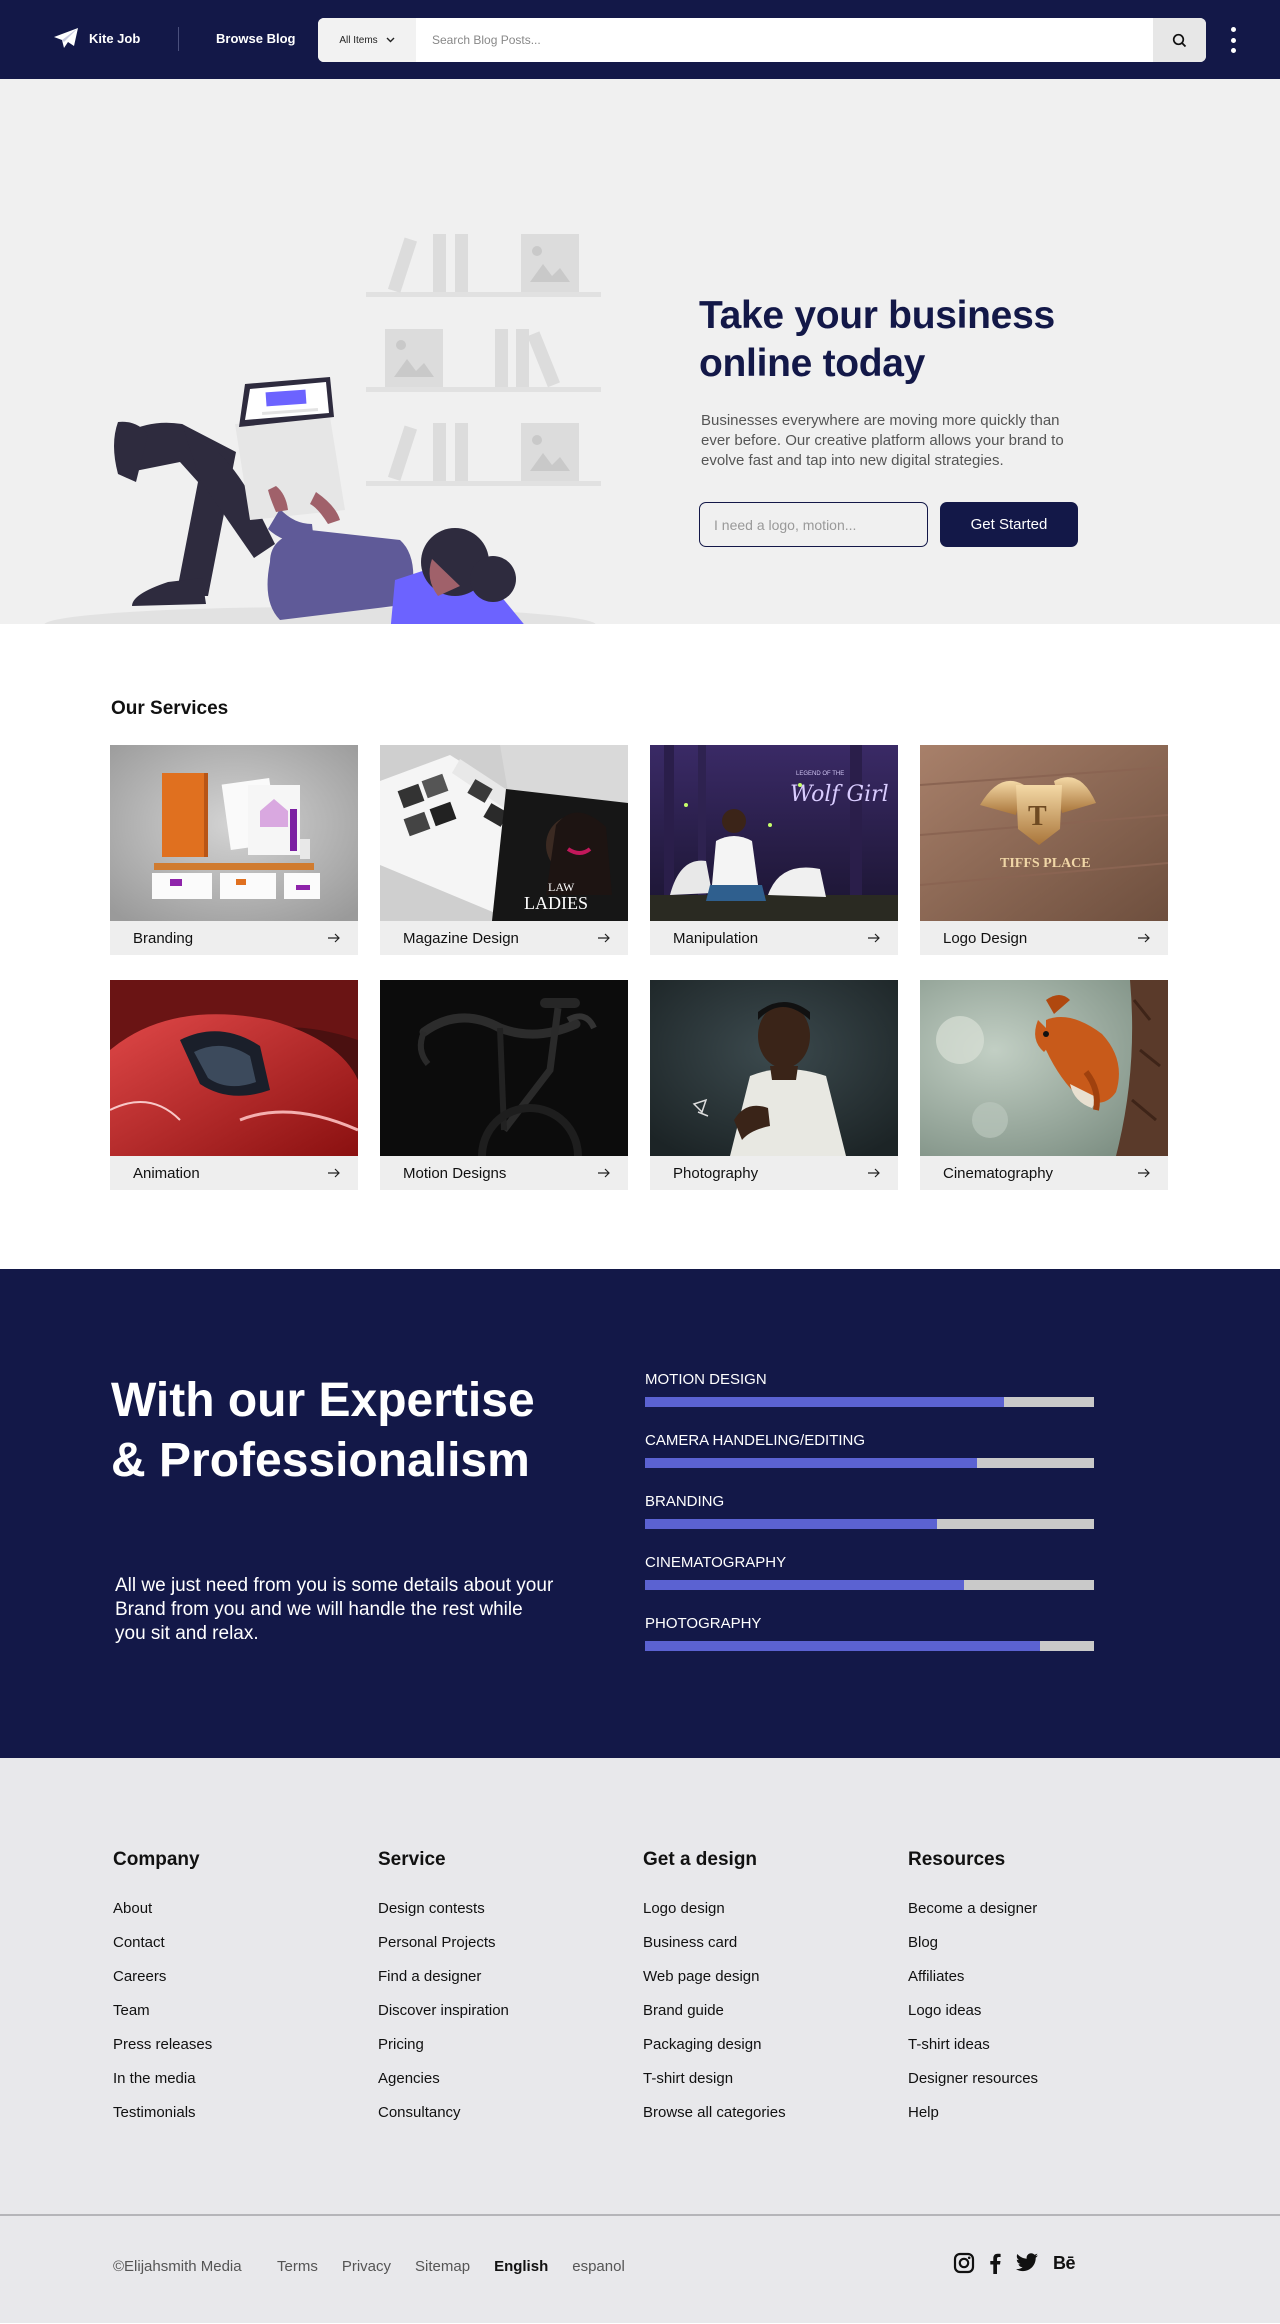 Image resolution: width=1280 pixels, height=2324 pixels. What do you see at coordinates (763, 2079) in the screenshot?
I see `footer-link: T-shirt design` at bounding box center [763, 2079].